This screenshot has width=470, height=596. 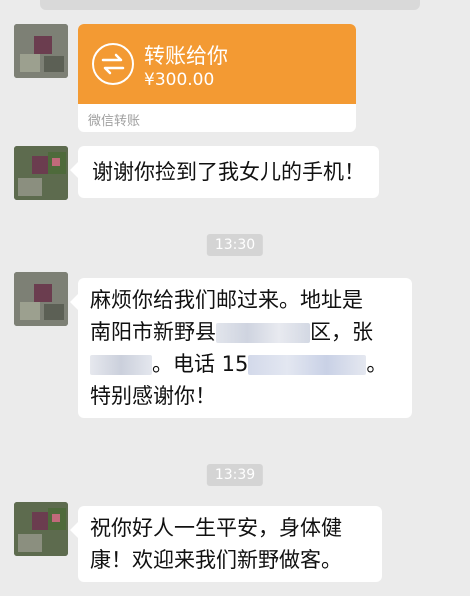 I want to click on message-line: 。电话 15 。, so click(x=245, y=364).